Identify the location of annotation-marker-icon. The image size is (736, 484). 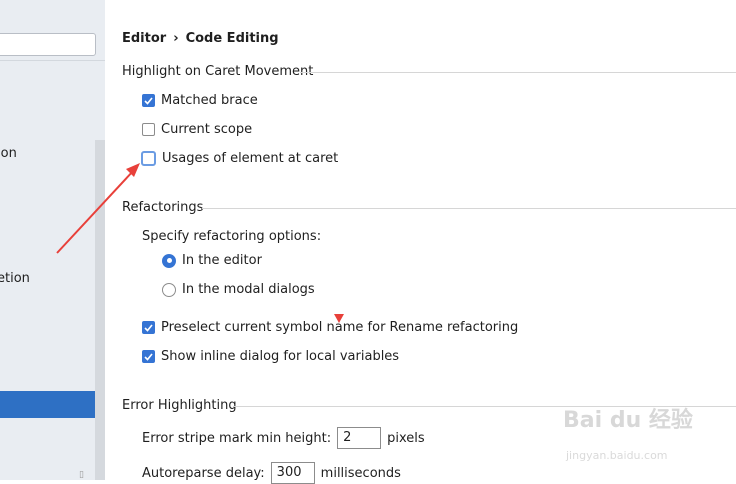
(339, 318).